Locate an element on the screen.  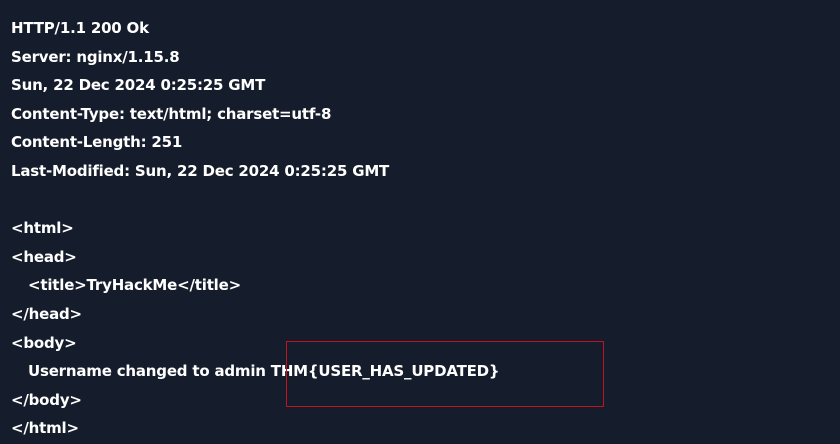
head-close-tag: </head> is located at coordinates (46, 313).